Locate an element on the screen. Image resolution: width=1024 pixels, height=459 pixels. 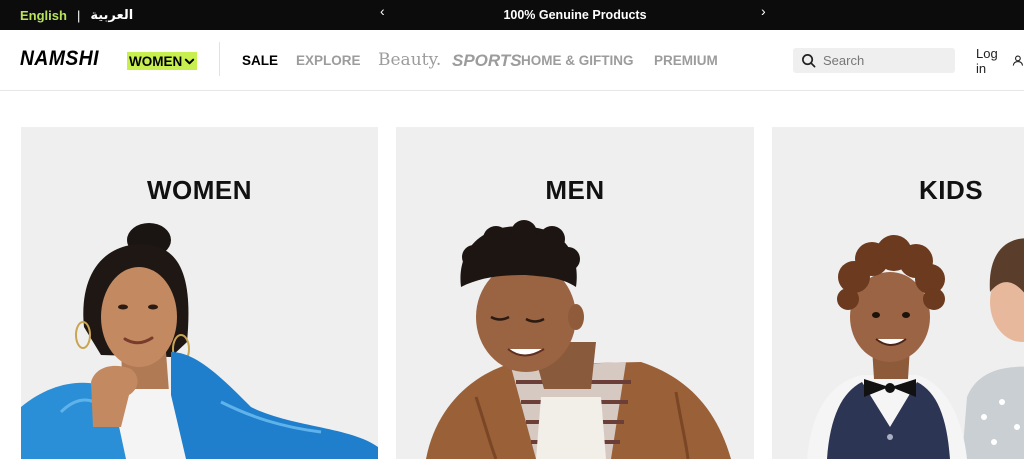
category-title-kids: KIDS is located at coordinates (951, 190).